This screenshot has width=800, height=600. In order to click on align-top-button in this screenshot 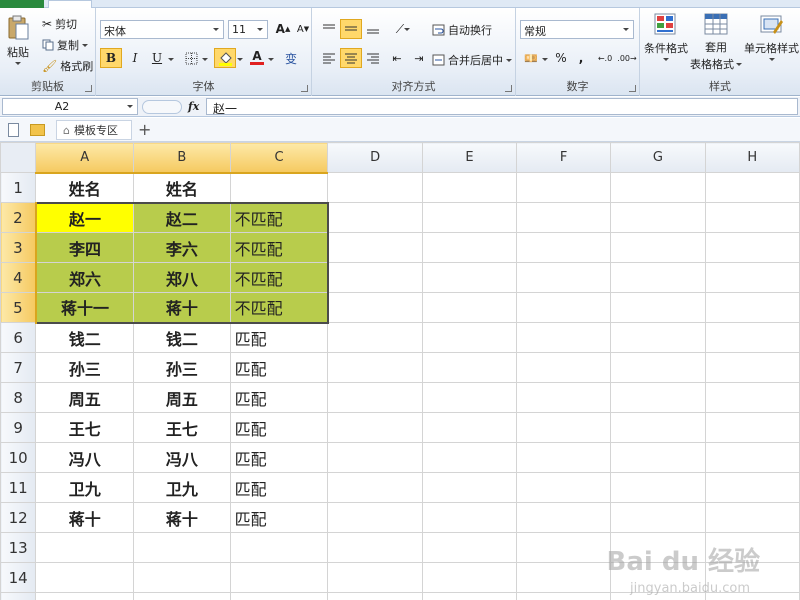, I will do `click(329, 29)`.